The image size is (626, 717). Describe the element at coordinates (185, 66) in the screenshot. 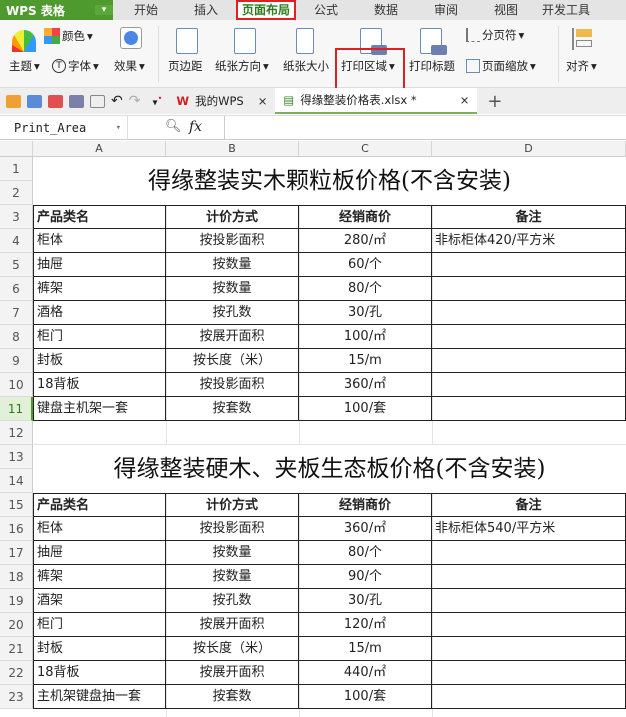

I see `margins-button: 页边距` at that location.